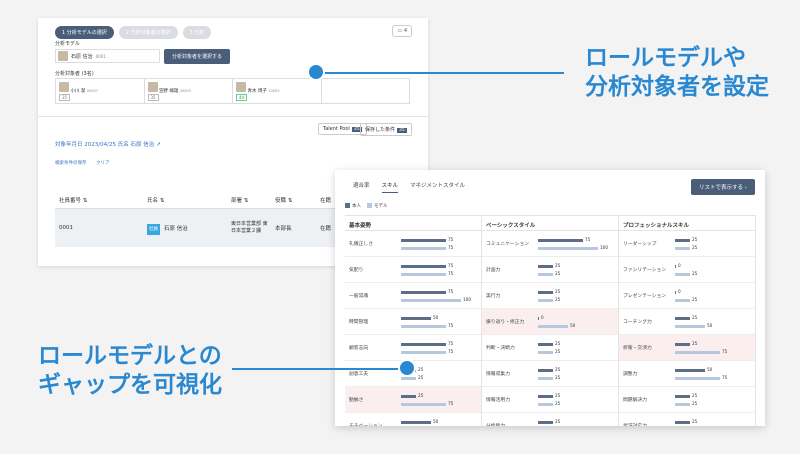  Describe the element at coordinates (500, 348) in the screenshot. I see `skill-name: 判断・決断力` at that location.